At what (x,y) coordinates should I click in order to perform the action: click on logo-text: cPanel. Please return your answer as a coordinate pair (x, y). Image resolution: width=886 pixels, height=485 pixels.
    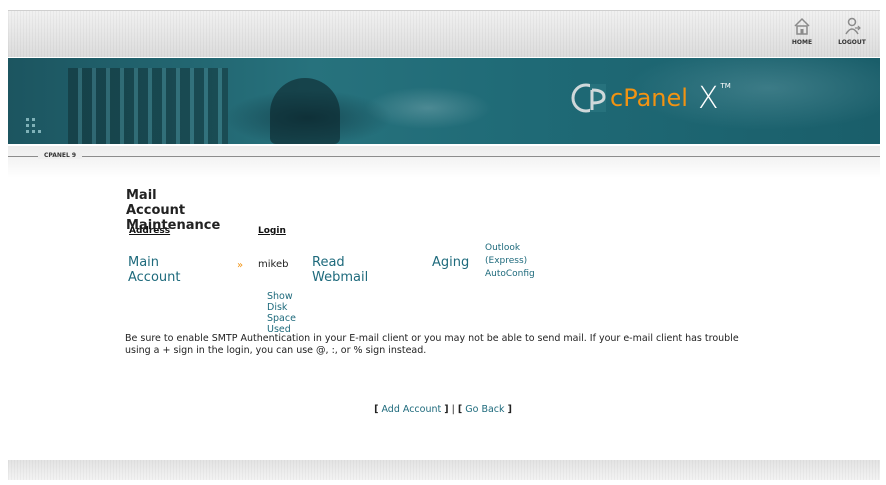
    Looking at the image, I should click on (649, 98).